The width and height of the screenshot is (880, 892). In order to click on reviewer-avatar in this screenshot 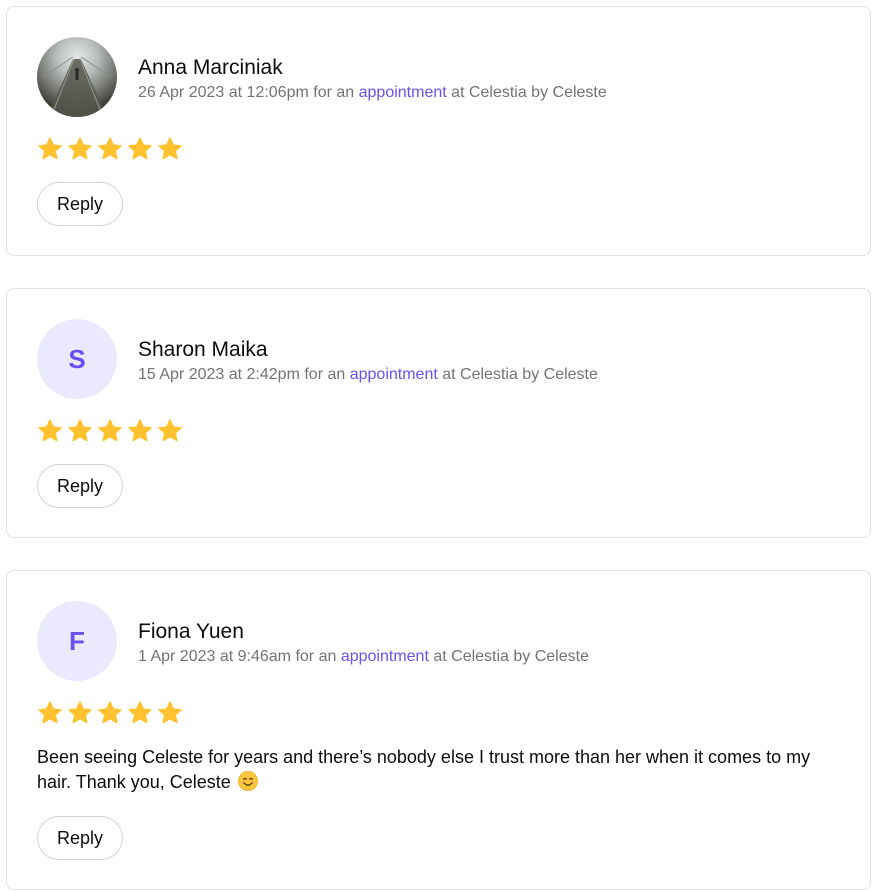, I will do `click(77, 77)`.